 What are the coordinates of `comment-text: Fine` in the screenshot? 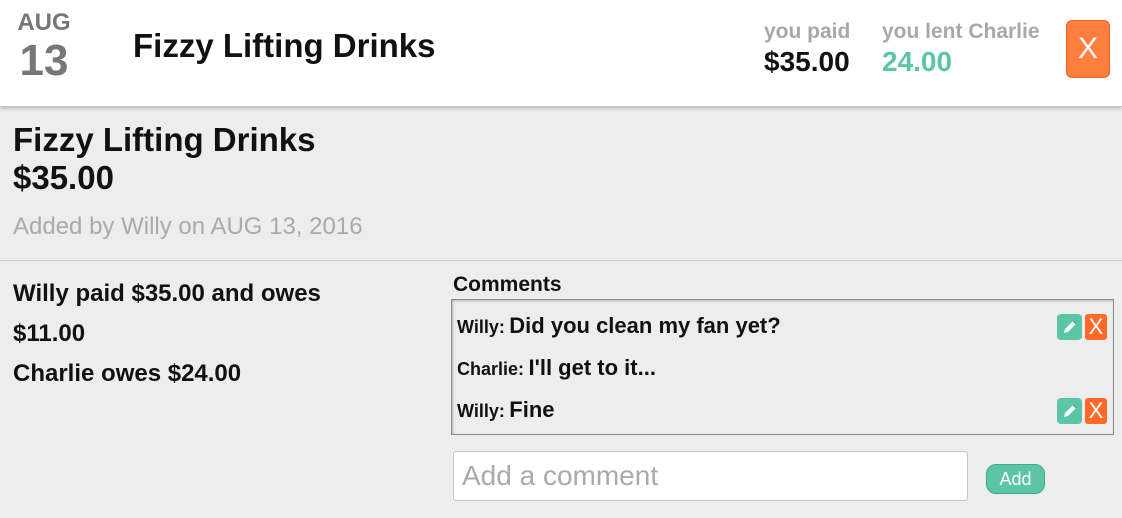 It's located at (532, 409).